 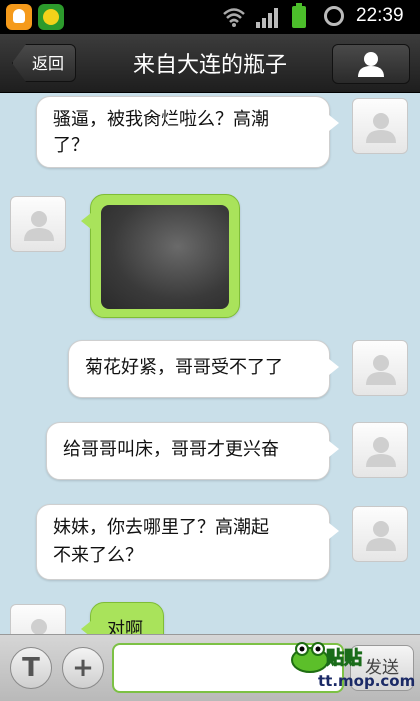 I want to click on chat-bubble-incoming-image, so click(x=160, y=256).